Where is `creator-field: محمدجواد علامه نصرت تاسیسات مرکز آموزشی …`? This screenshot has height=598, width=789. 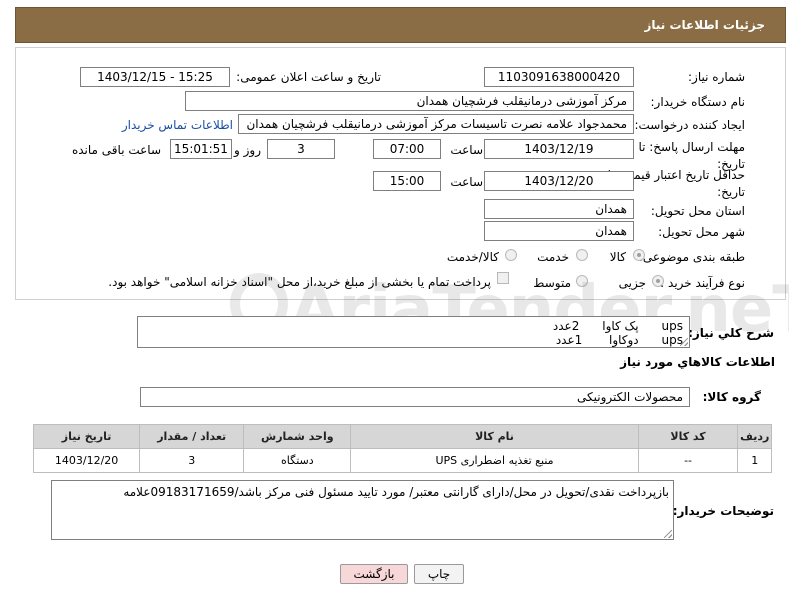
creator-field: محمدجواد علامه نصرت تاسیسات مرکز آموزشی … is located at coordinates (436, 124).